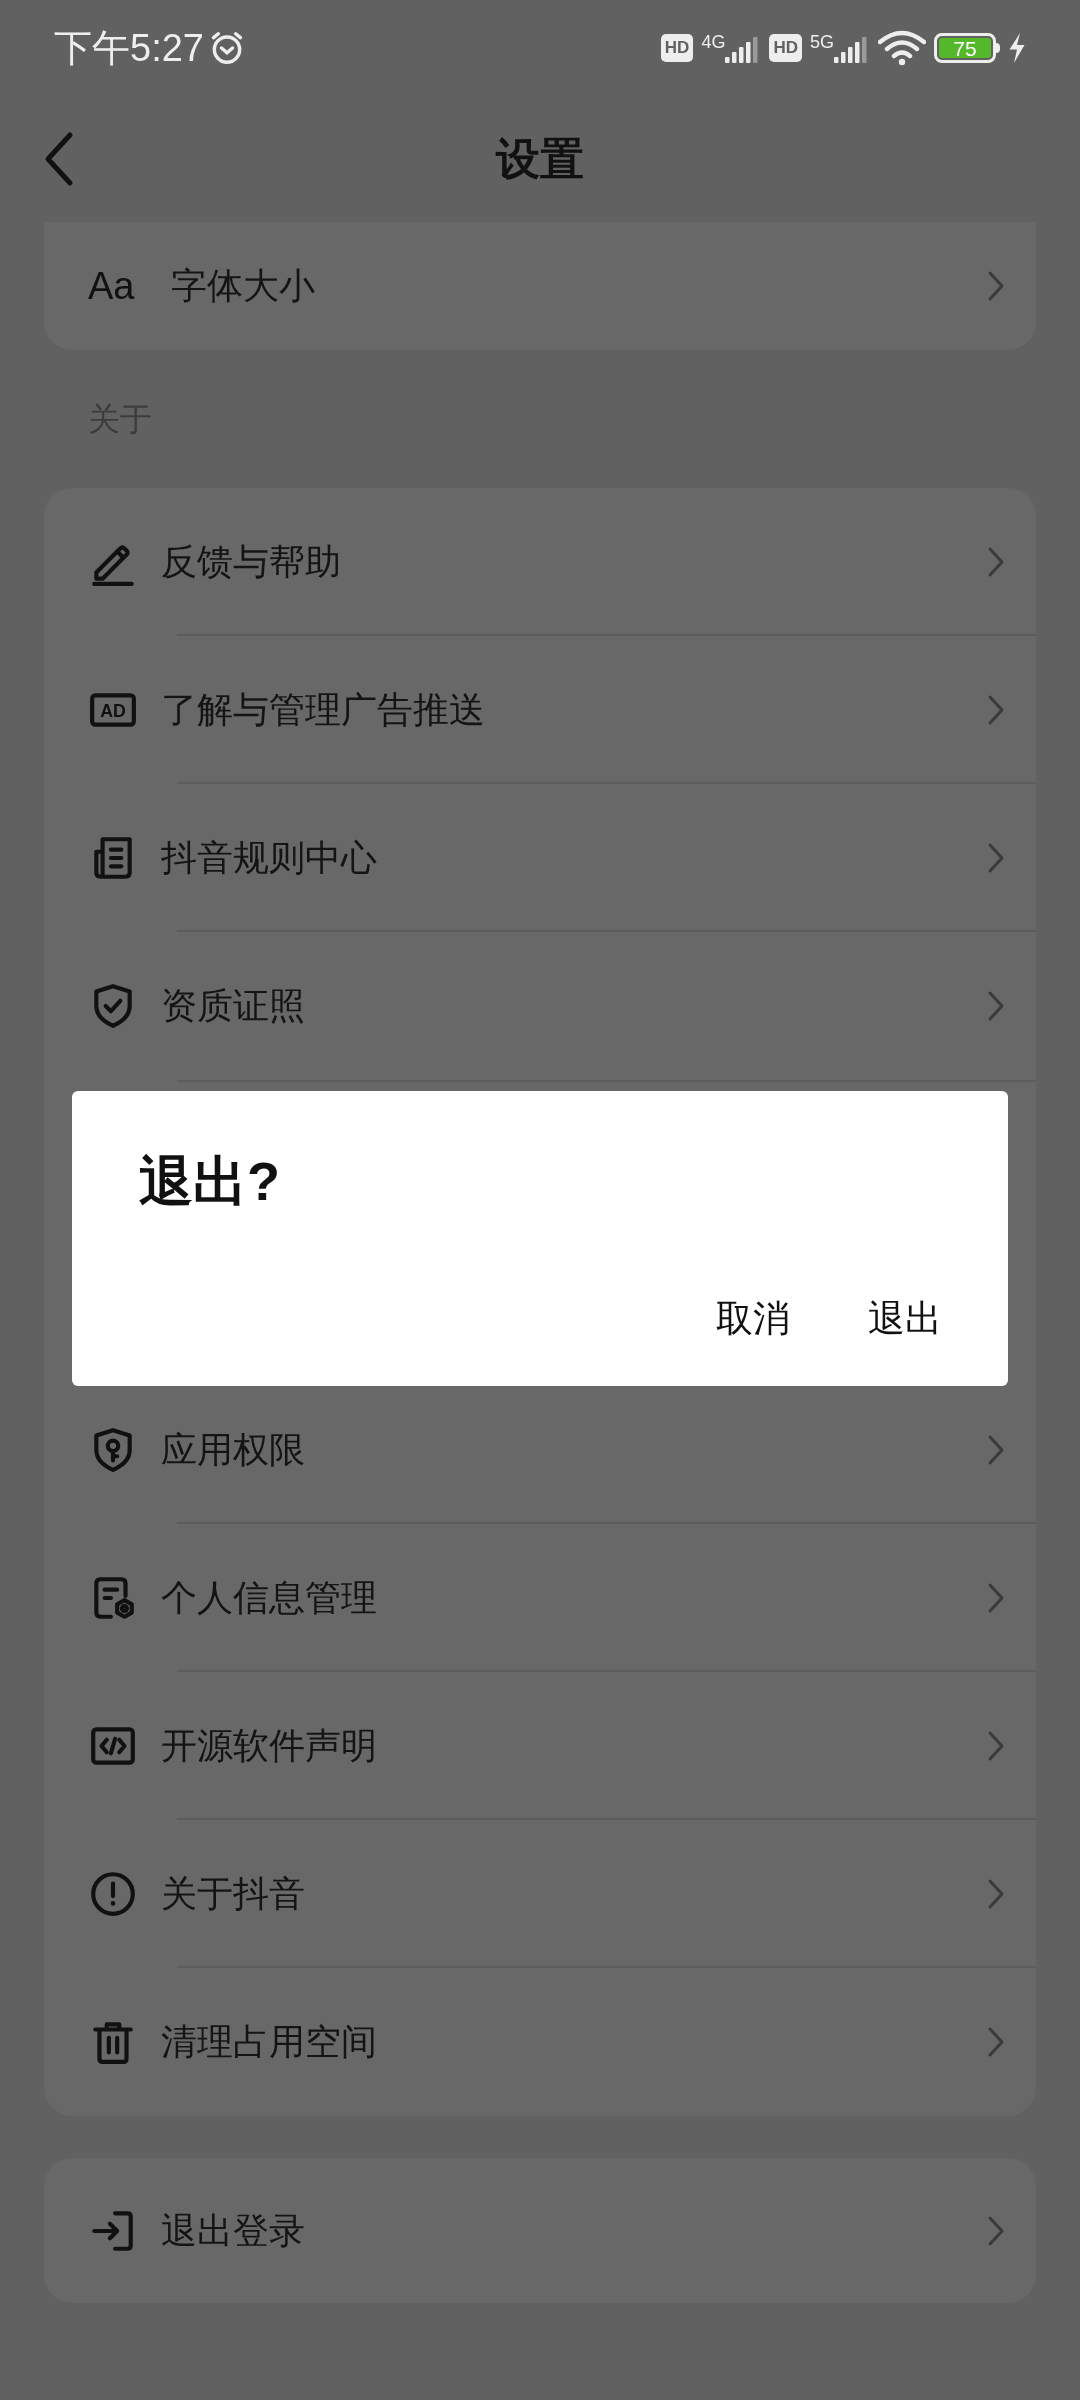 The height and width of the screenshot is (2400, 1080). I want to click on row-label: 字体大小, so click(243, 286).